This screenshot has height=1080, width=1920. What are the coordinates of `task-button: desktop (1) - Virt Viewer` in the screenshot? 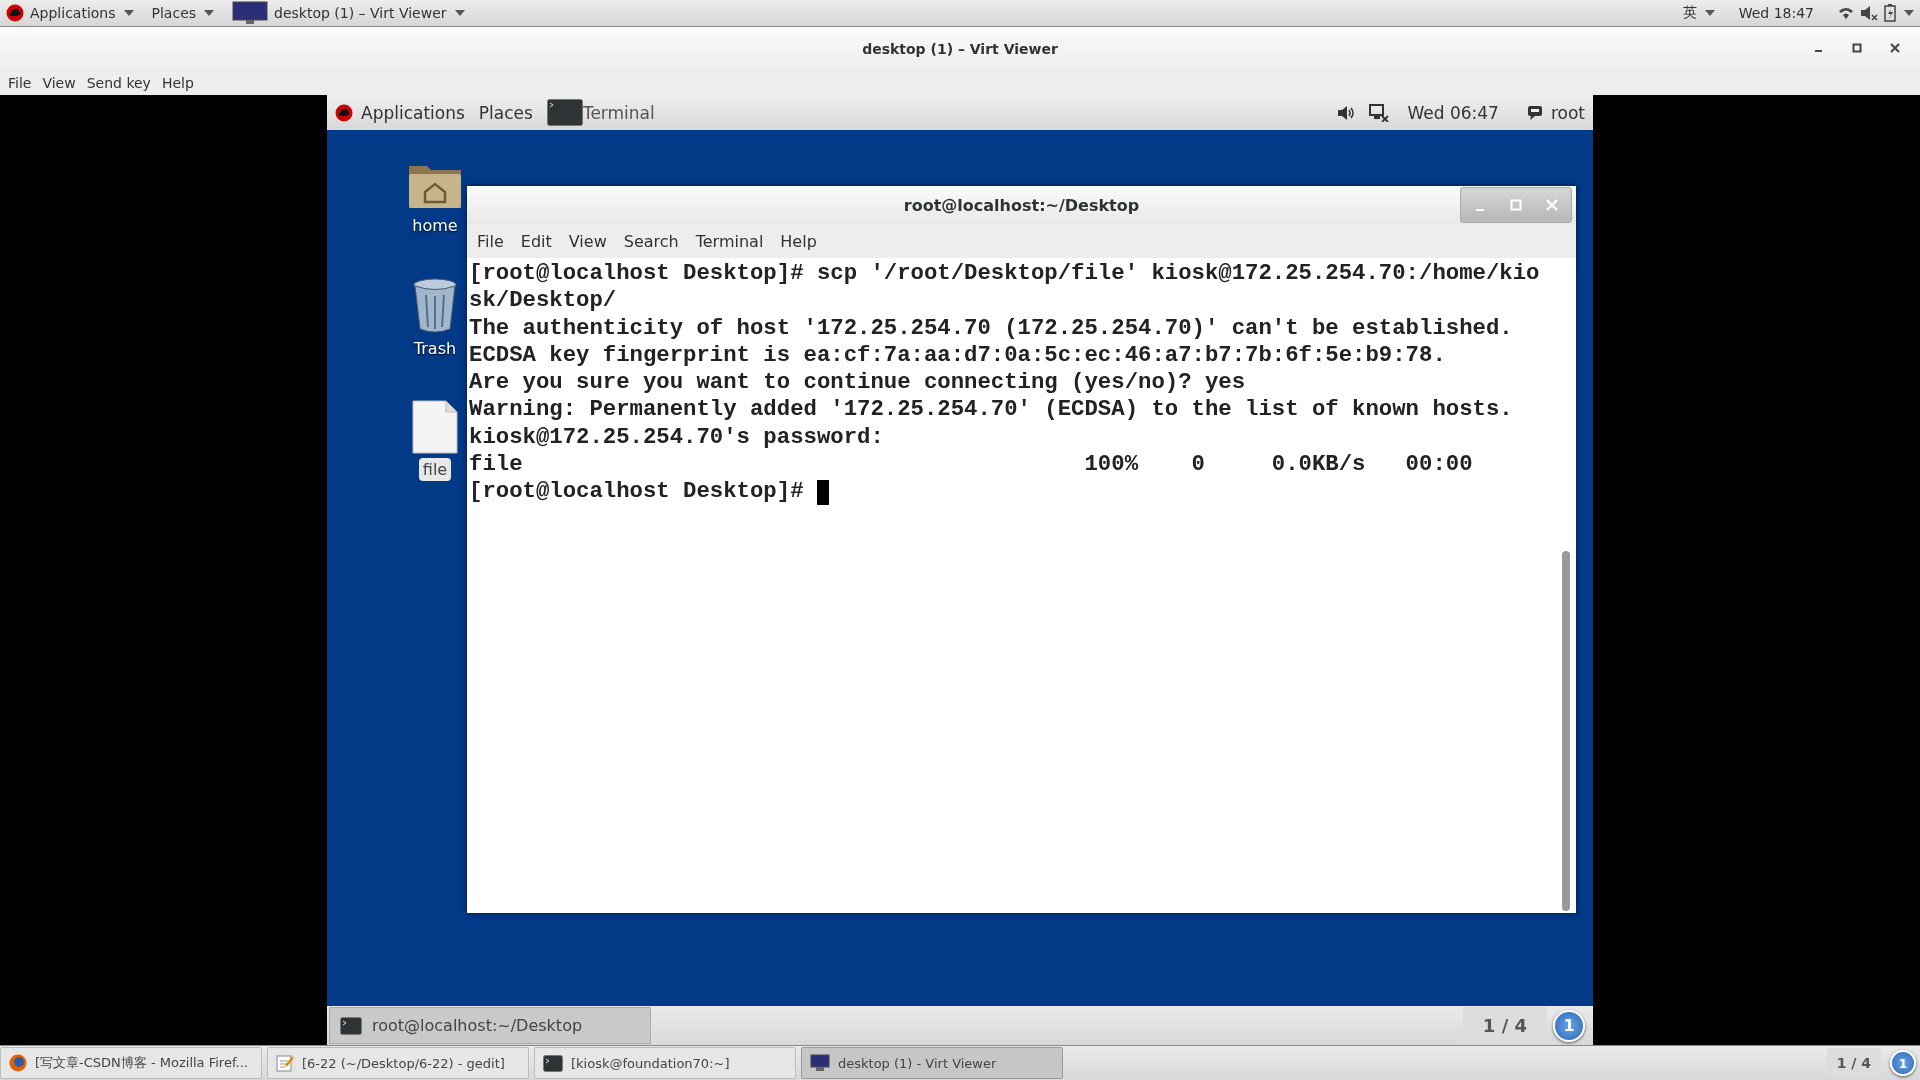 It's located at (932, 1063).